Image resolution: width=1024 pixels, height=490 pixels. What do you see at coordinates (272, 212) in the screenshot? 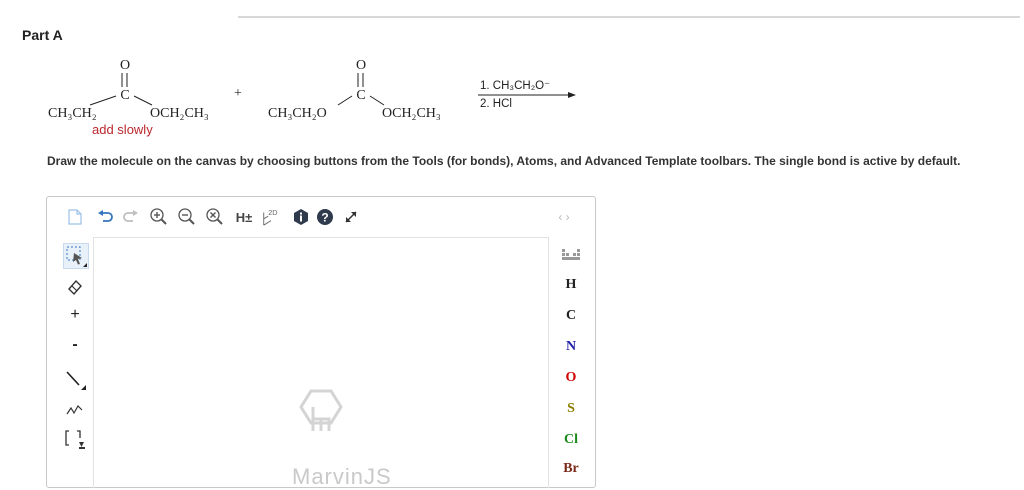
I see `clean-2d-label: 2D` at bounding box center [272, 212].